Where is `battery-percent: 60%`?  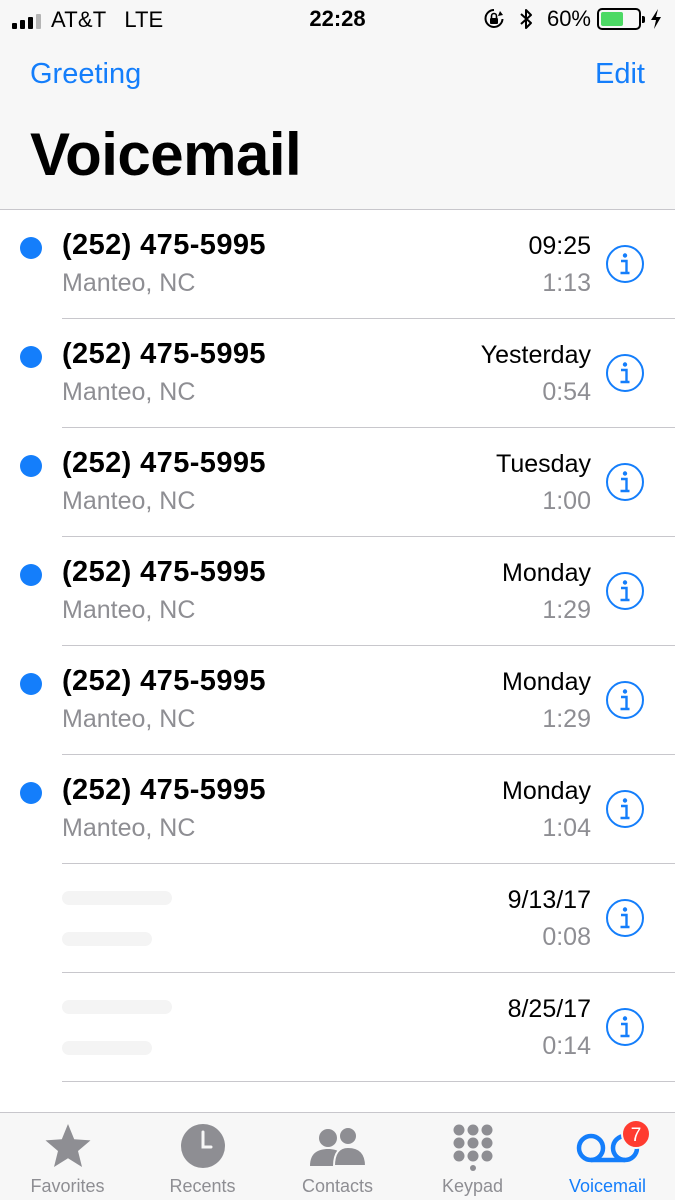
battery-percent: 60% is located at coordinates (568, 18).